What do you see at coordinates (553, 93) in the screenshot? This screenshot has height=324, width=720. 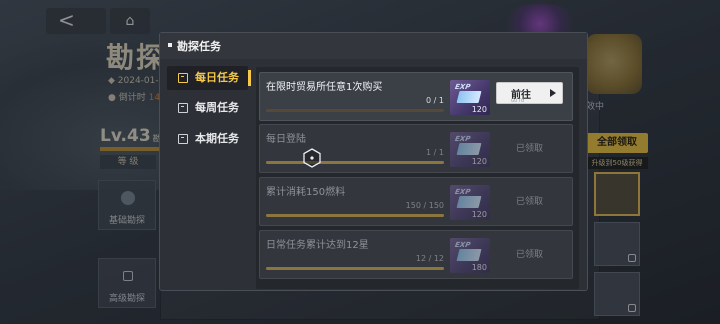 I see `play-arrow-icon` at bounding box center [553, 93].